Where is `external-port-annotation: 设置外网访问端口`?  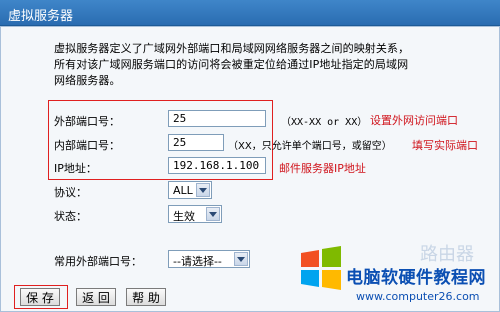 external-port-annotation: 设置外网访问端口 is located at coordinates (414, 120).